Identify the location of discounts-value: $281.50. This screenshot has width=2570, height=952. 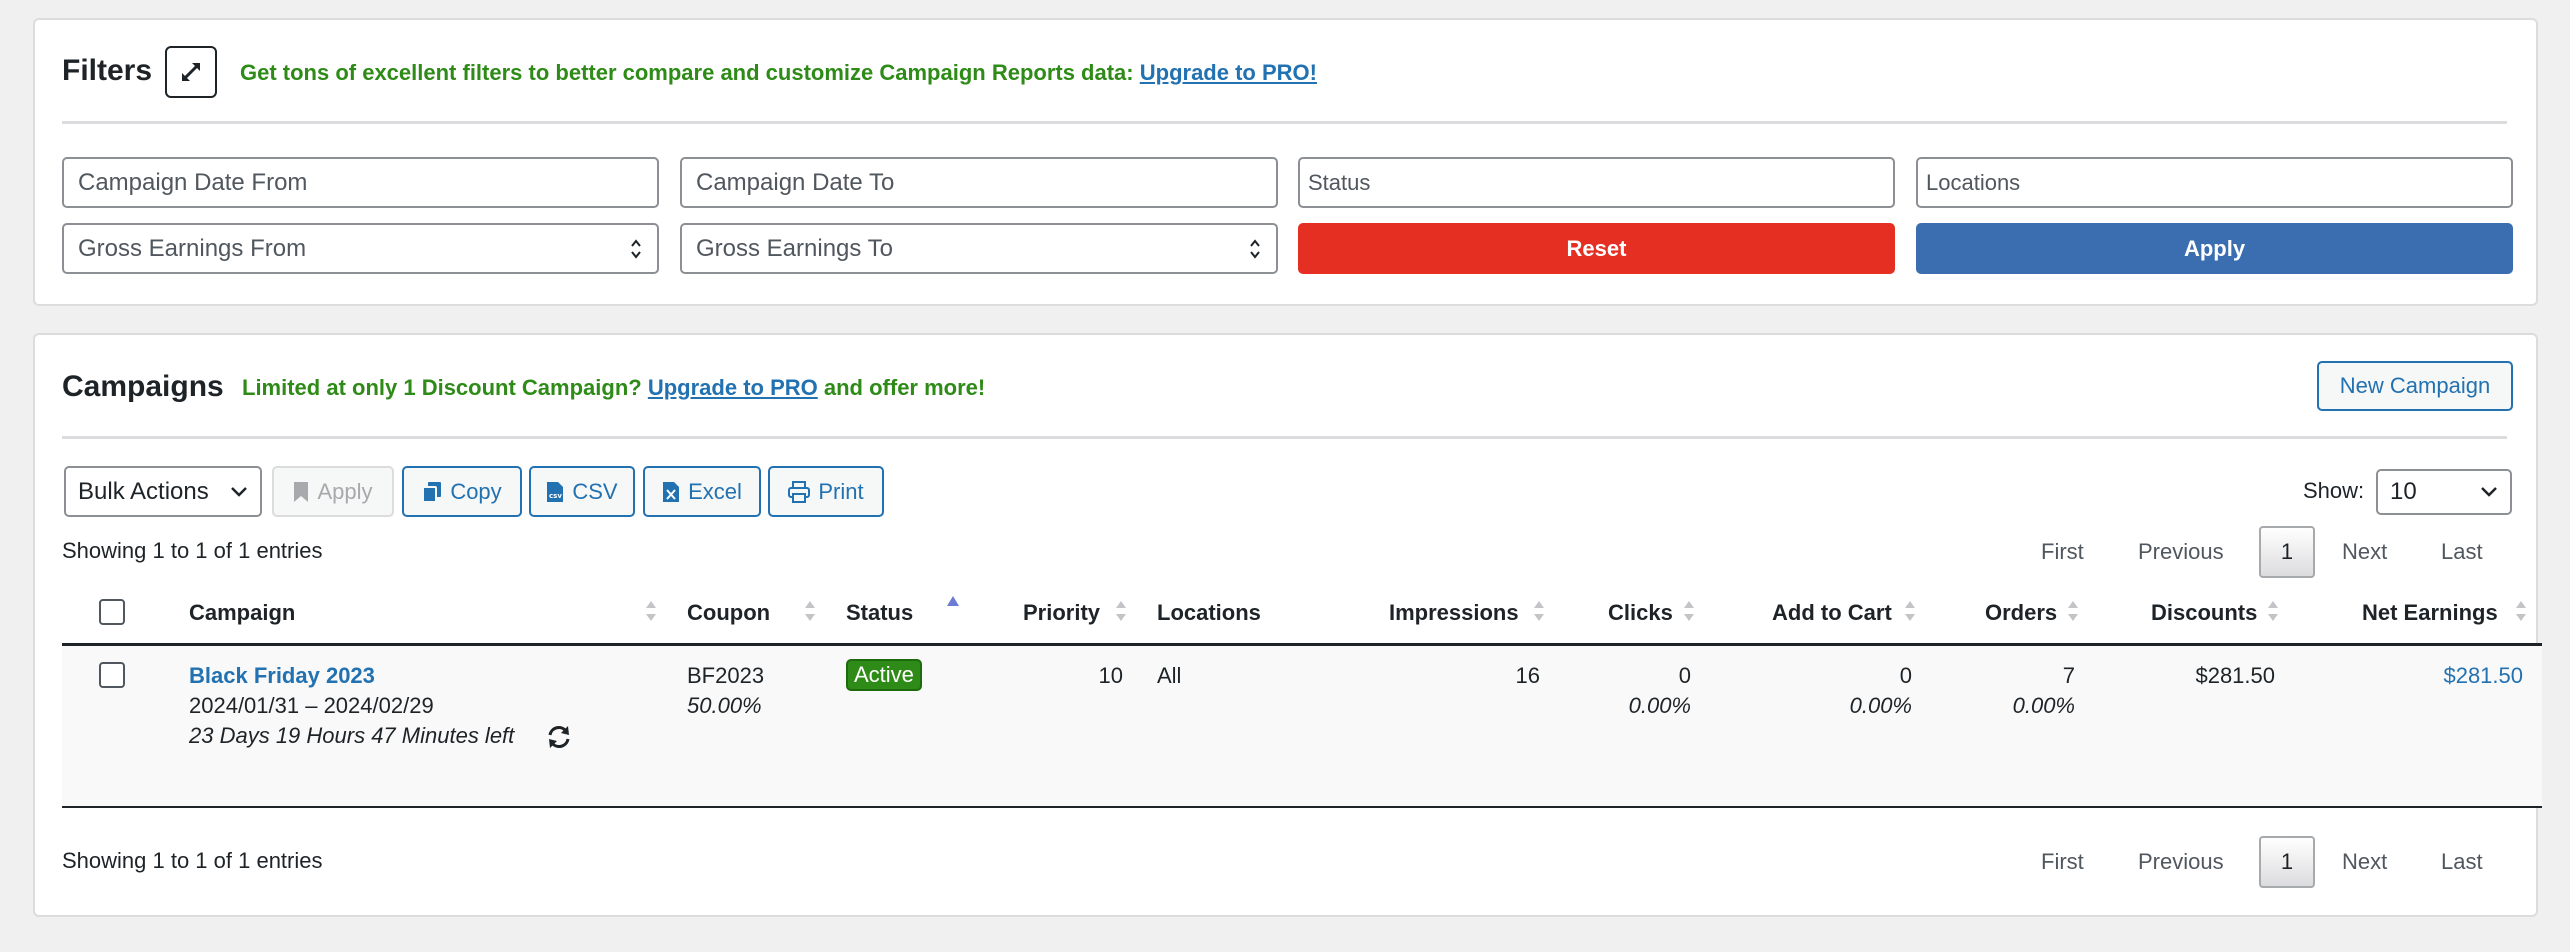
(2235, 675).